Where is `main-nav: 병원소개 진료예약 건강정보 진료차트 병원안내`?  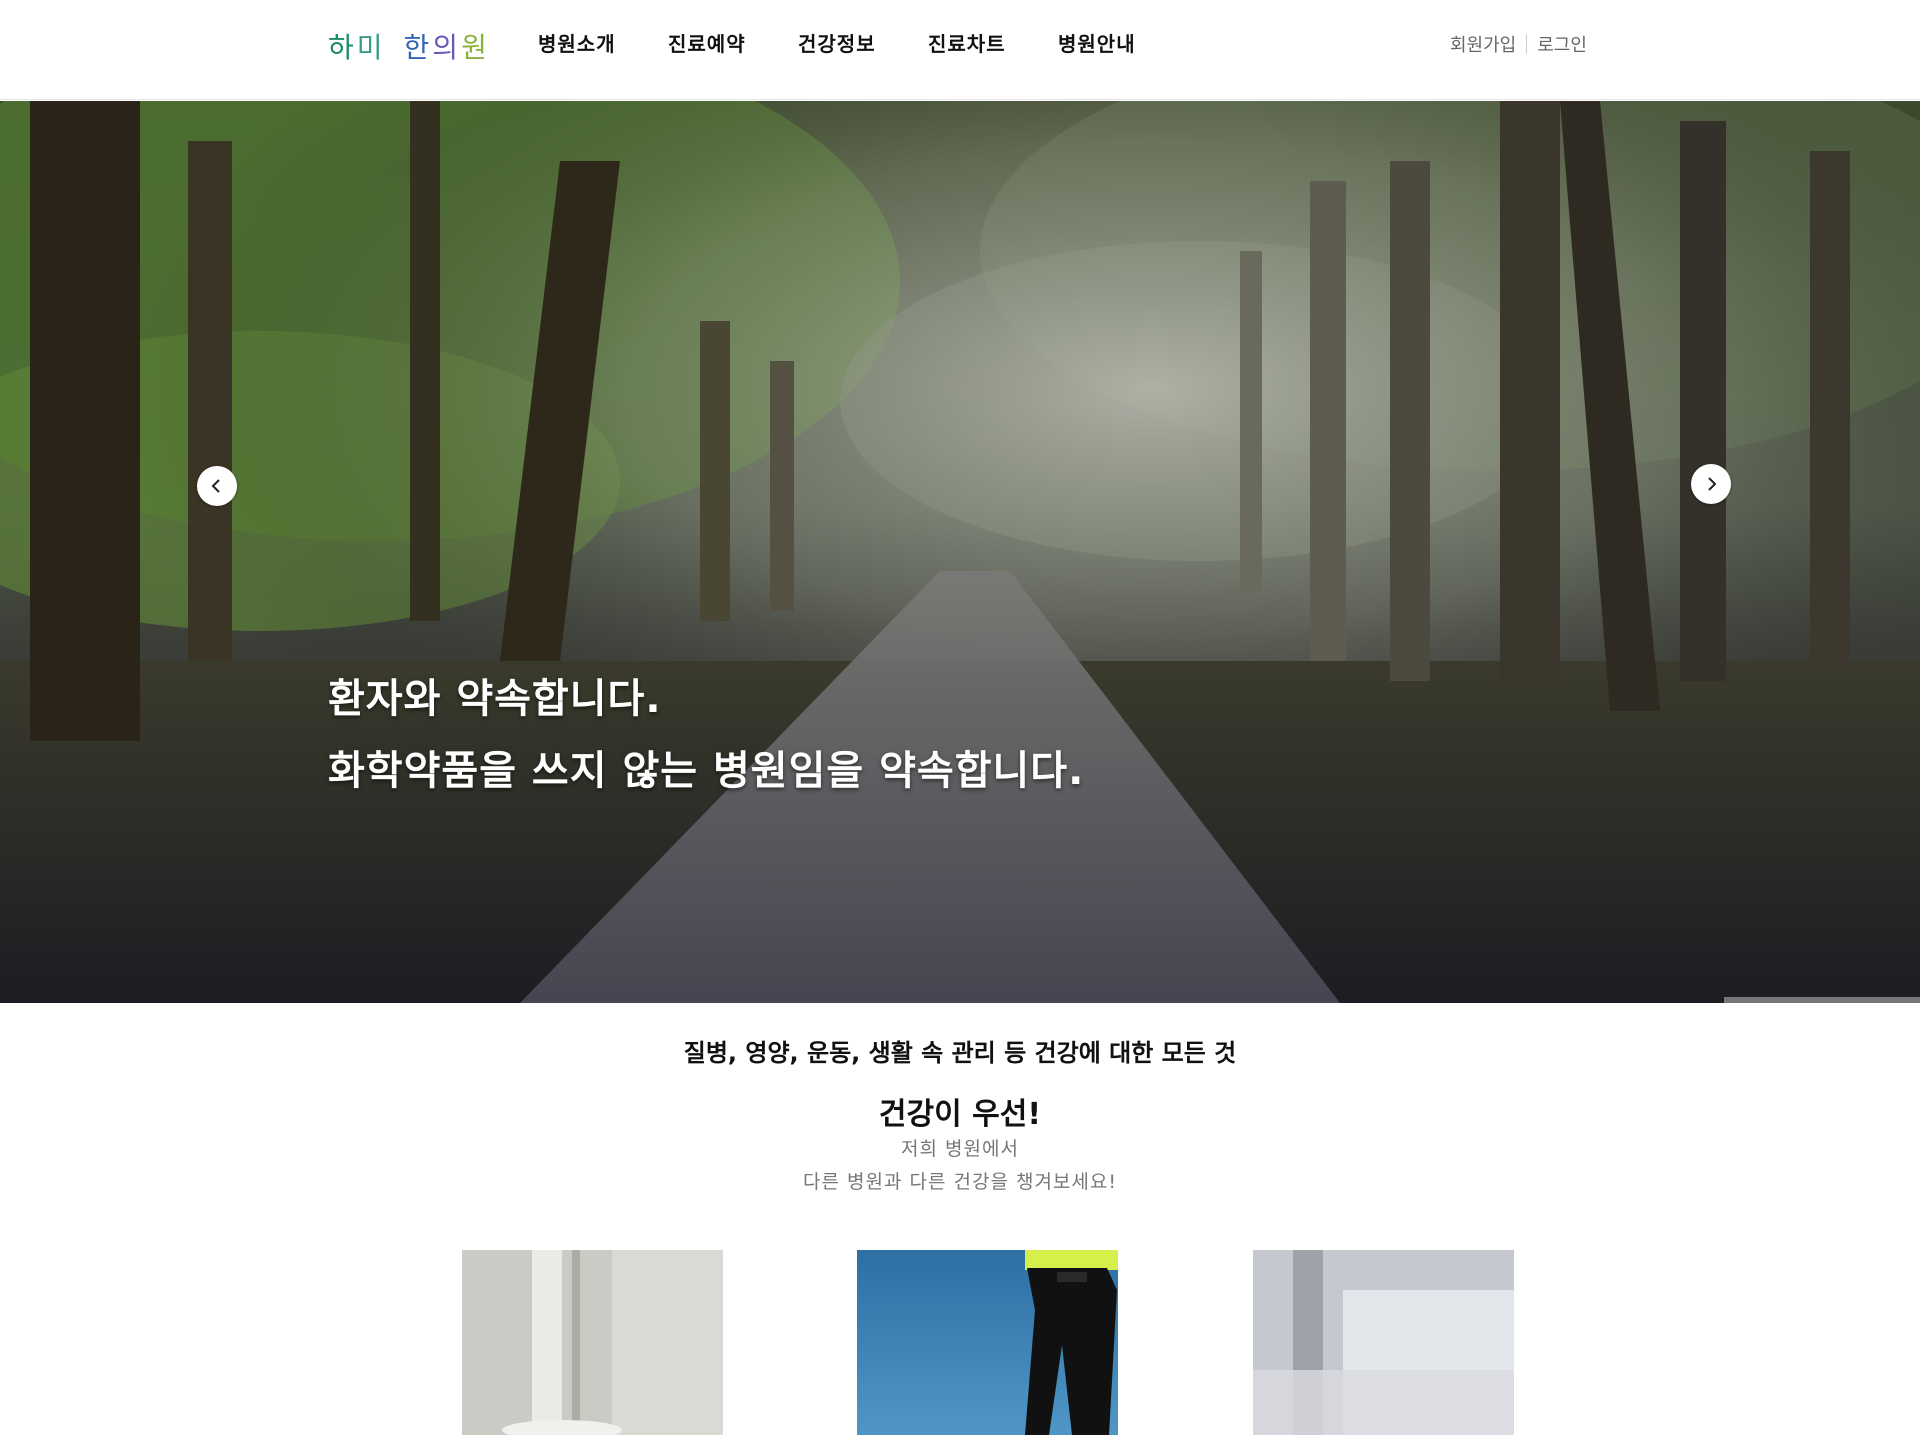 main-nav: 병원소개 진료예약 건강정보 진료차트 병원안내 is located at coordinates (863, 44).